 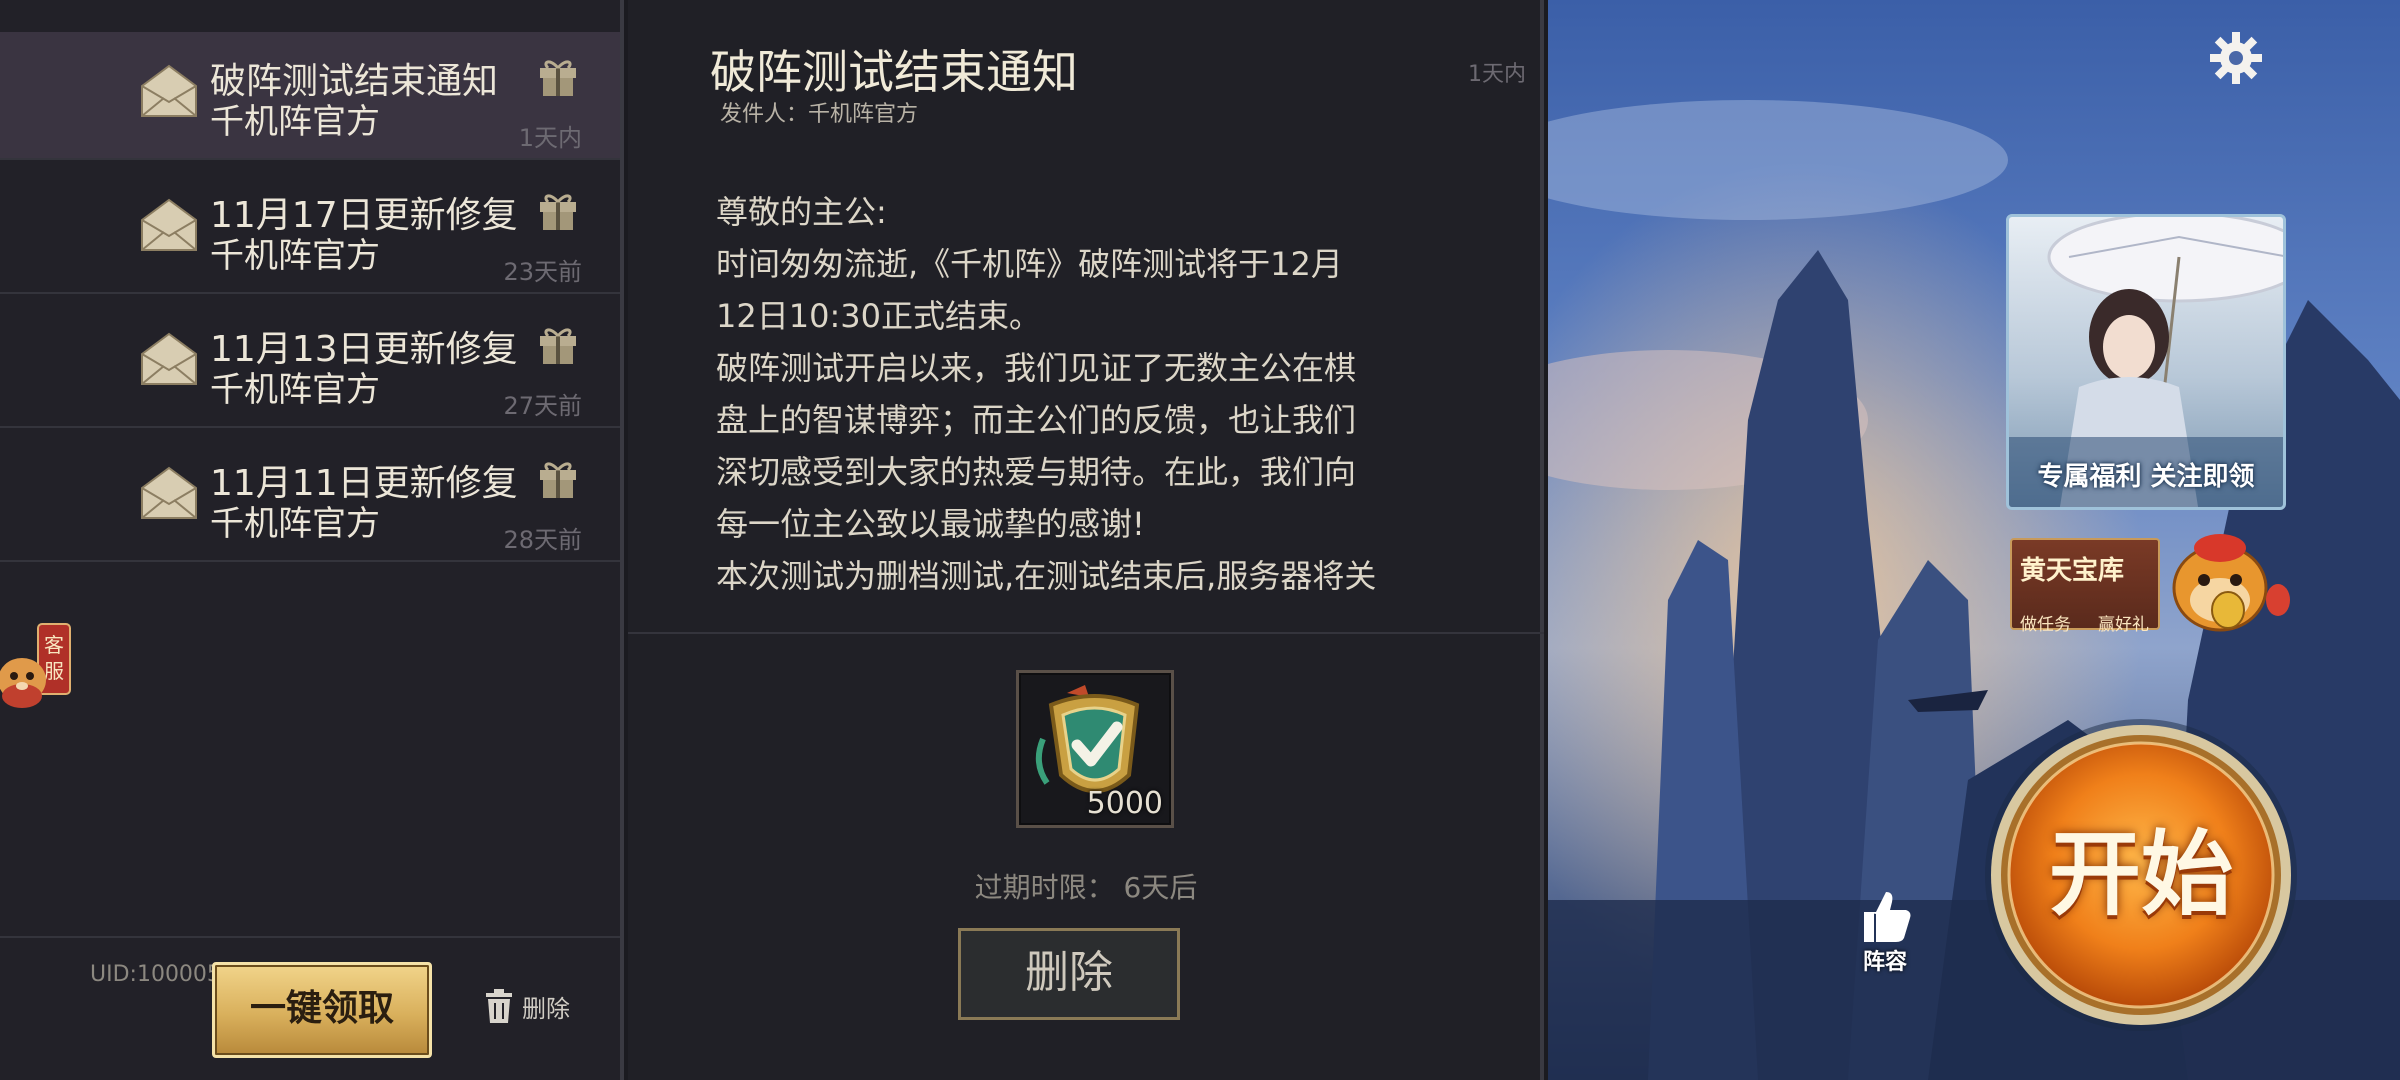 What do you see at coordinates (550, 138) in the screenshot?
I see `mail-time: 1天内` at bounding box center [550, 138].